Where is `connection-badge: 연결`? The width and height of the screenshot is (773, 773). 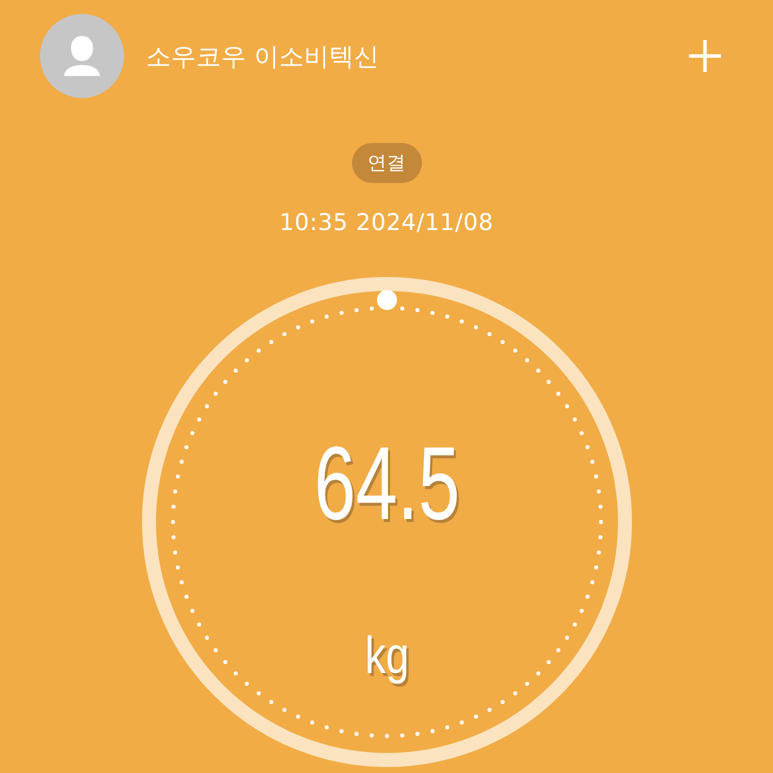
connection-badge: 연결 is located at coordinates (387, 163).